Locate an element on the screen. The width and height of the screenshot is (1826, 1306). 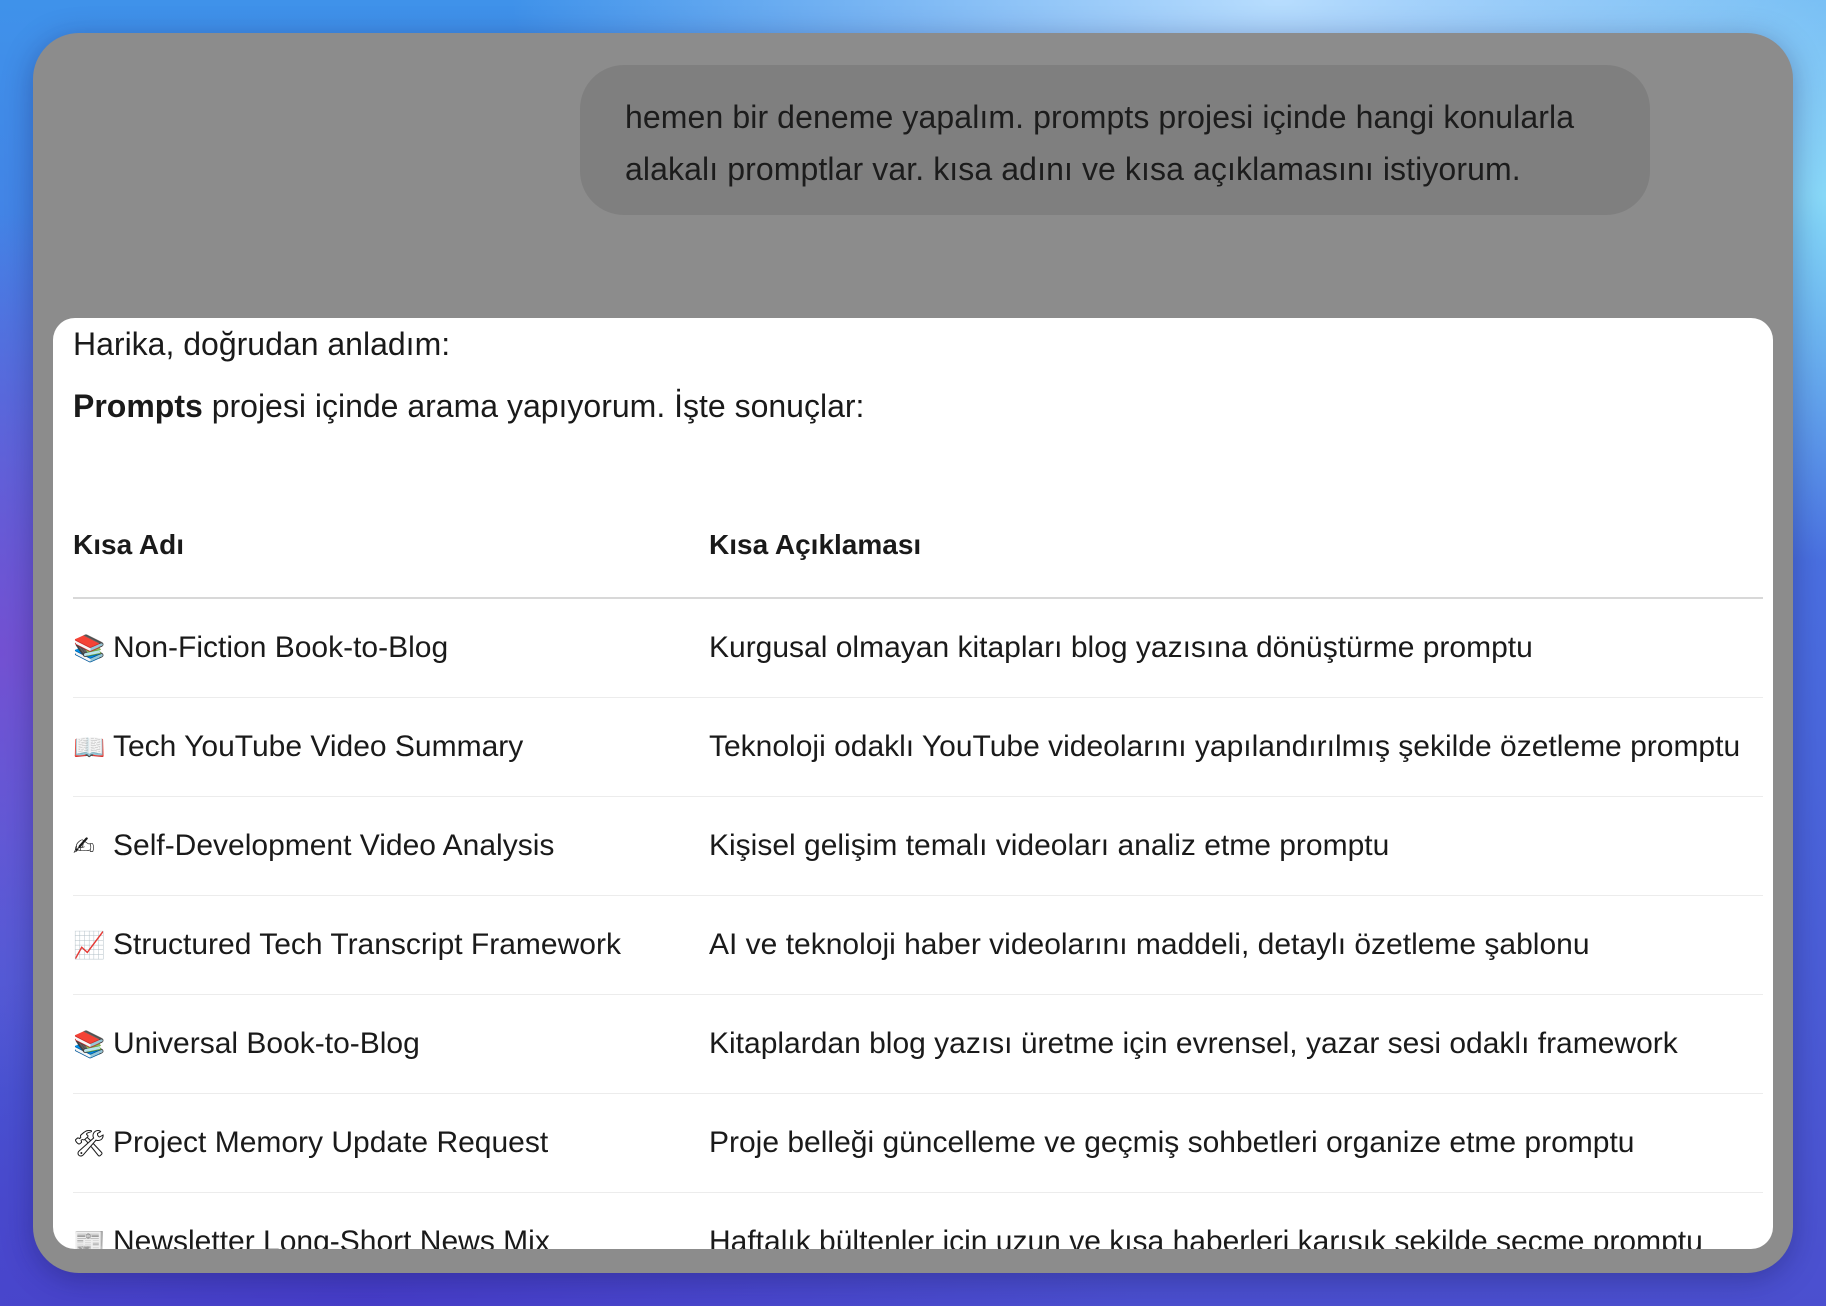
newspaper-icon: 📰 is located at coordinates (89, 1238).